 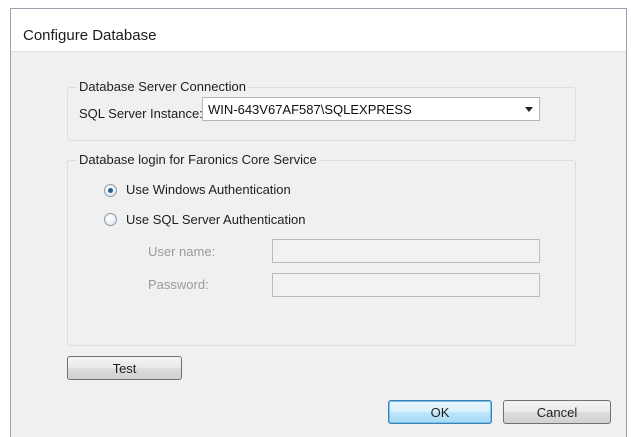 I want to click on password-field, so click(x=406, y=285).